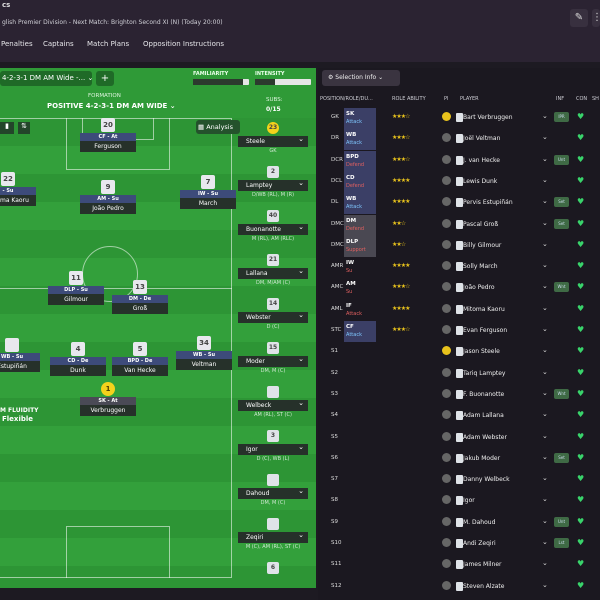 This screenshot has width=600, height=600. I want to click on player-name: Evan Ferguson, so click(485, 330).